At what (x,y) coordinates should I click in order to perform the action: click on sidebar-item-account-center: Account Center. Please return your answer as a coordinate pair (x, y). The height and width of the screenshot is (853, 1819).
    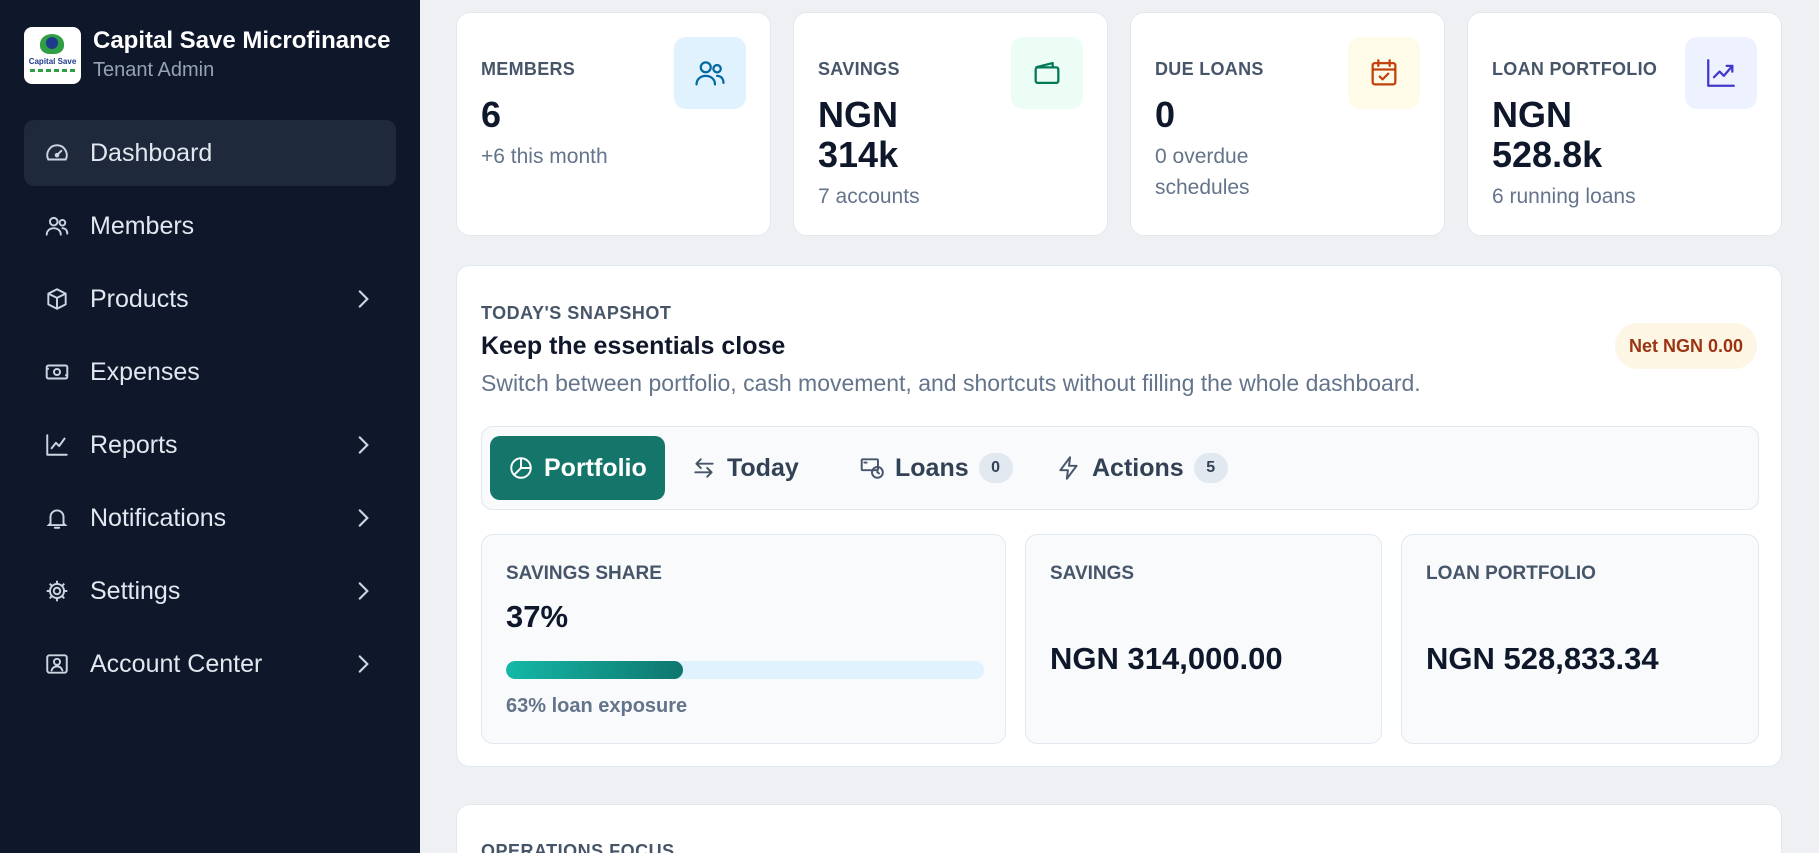
    Looking at the image, I should click on (210, 664).